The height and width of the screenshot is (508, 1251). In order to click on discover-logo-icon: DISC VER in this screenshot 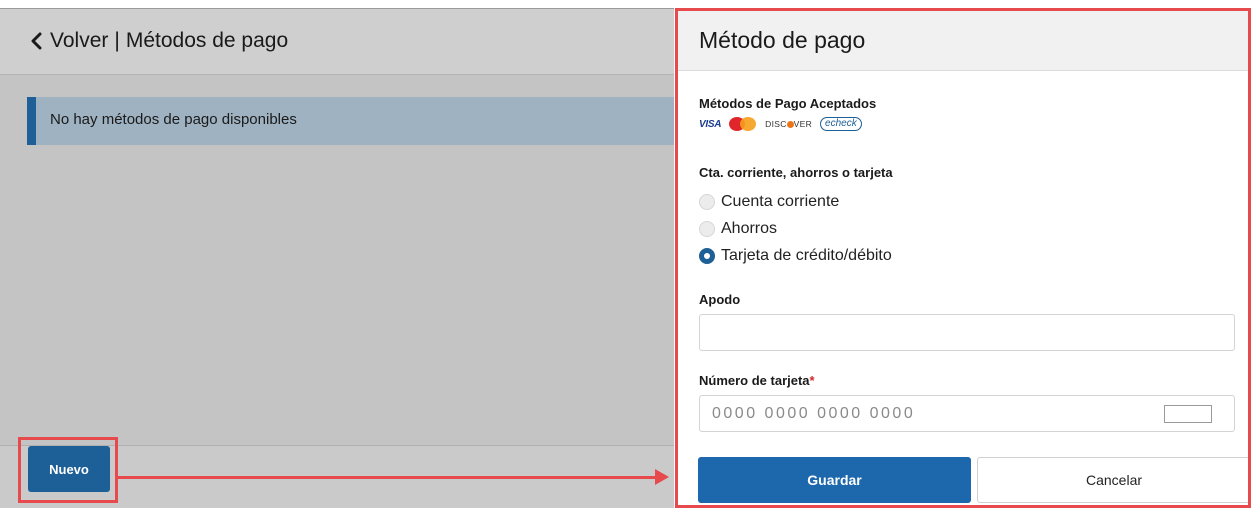, I will do `click(789, 124)`.